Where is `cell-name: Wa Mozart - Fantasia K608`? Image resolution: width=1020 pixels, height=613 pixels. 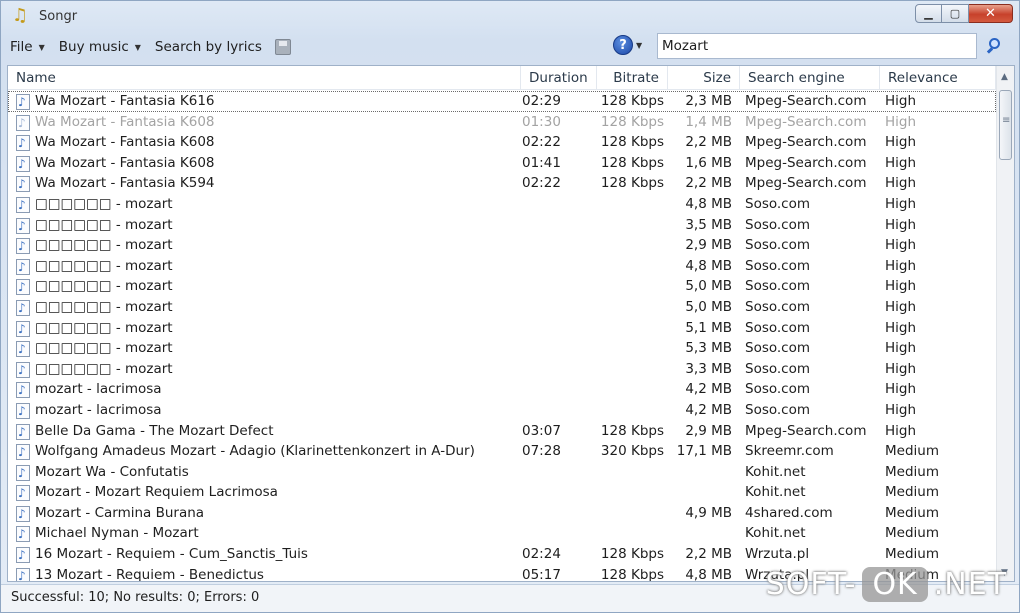 cell-name: Wa Mozart - Fantasia K608 is located at coordinates (125, 121).